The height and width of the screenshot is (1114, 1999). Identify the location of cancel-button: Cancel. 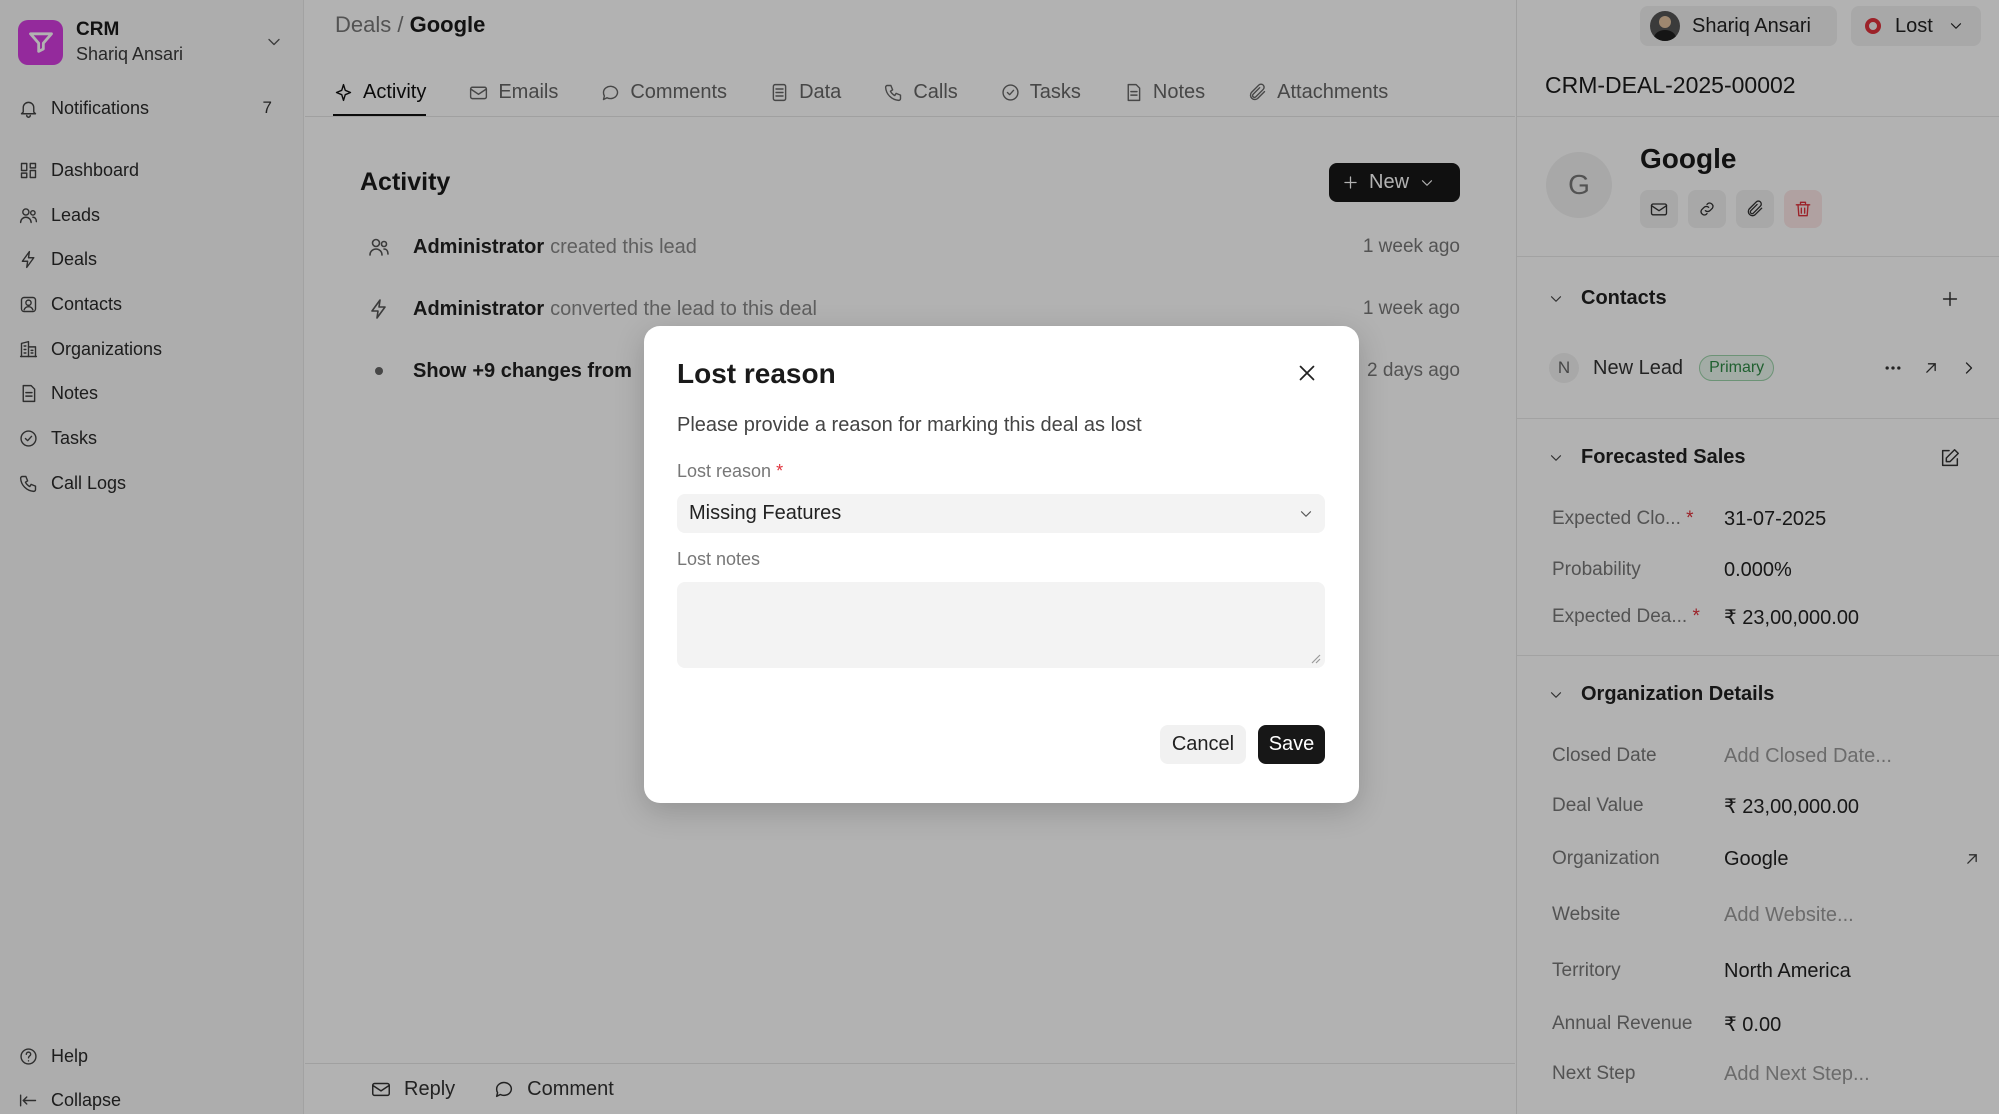
(1203, 744).